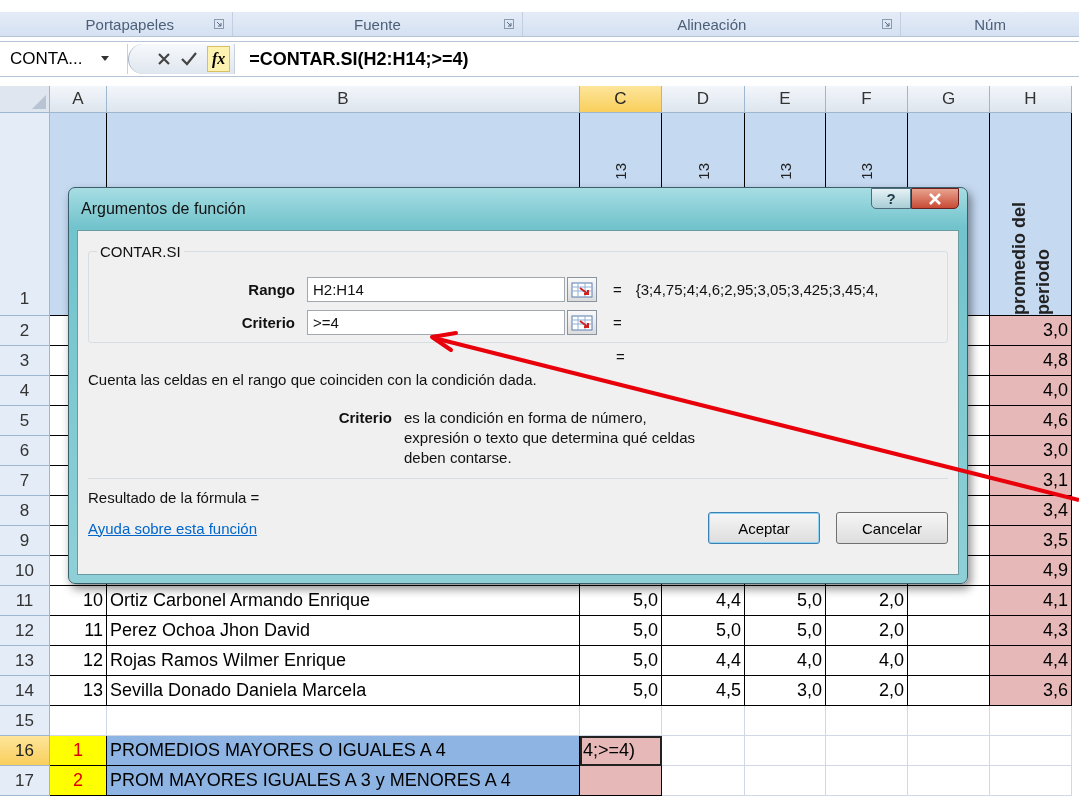  I want to click on table-cell: Sevilla Donado Daniela Marcela, so click(343, 691).